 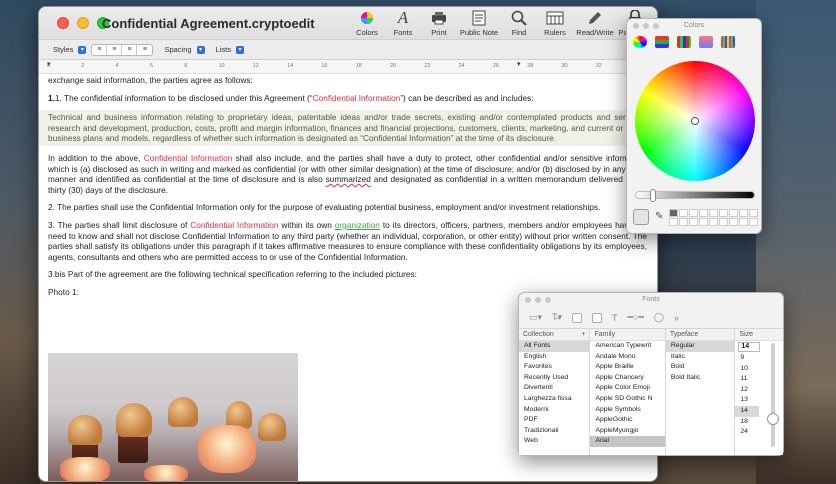 I want to click on size-item: 14, so click(x=747, y=411).